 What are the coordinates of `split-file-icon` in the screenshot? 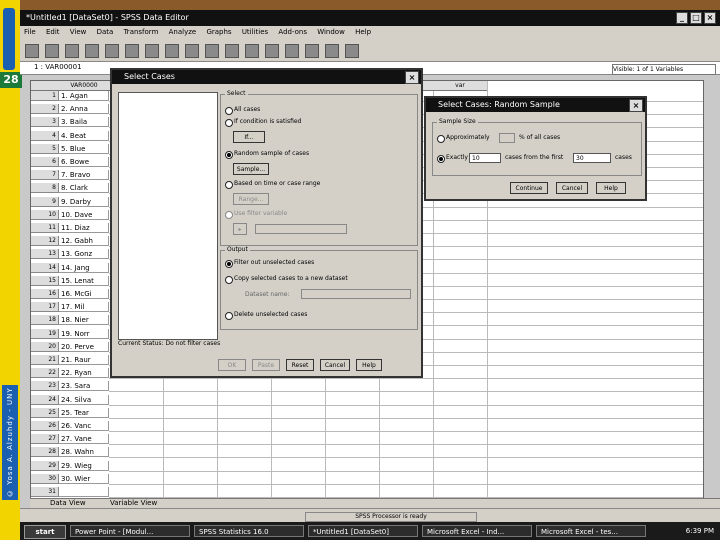 It's located at (252, 51).